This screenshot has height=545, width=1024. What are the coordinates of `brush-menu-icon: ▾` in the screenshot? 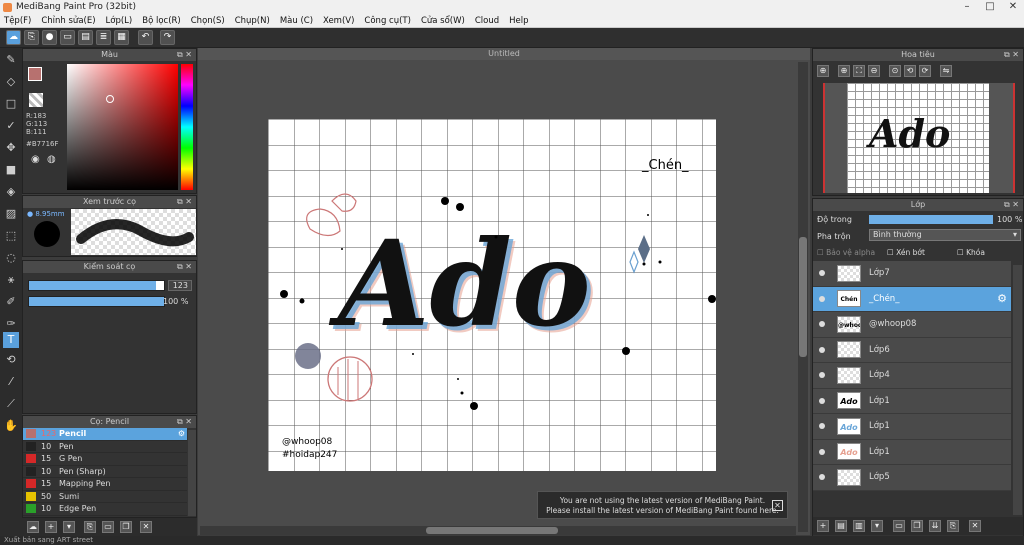 It's located at (69, 527).